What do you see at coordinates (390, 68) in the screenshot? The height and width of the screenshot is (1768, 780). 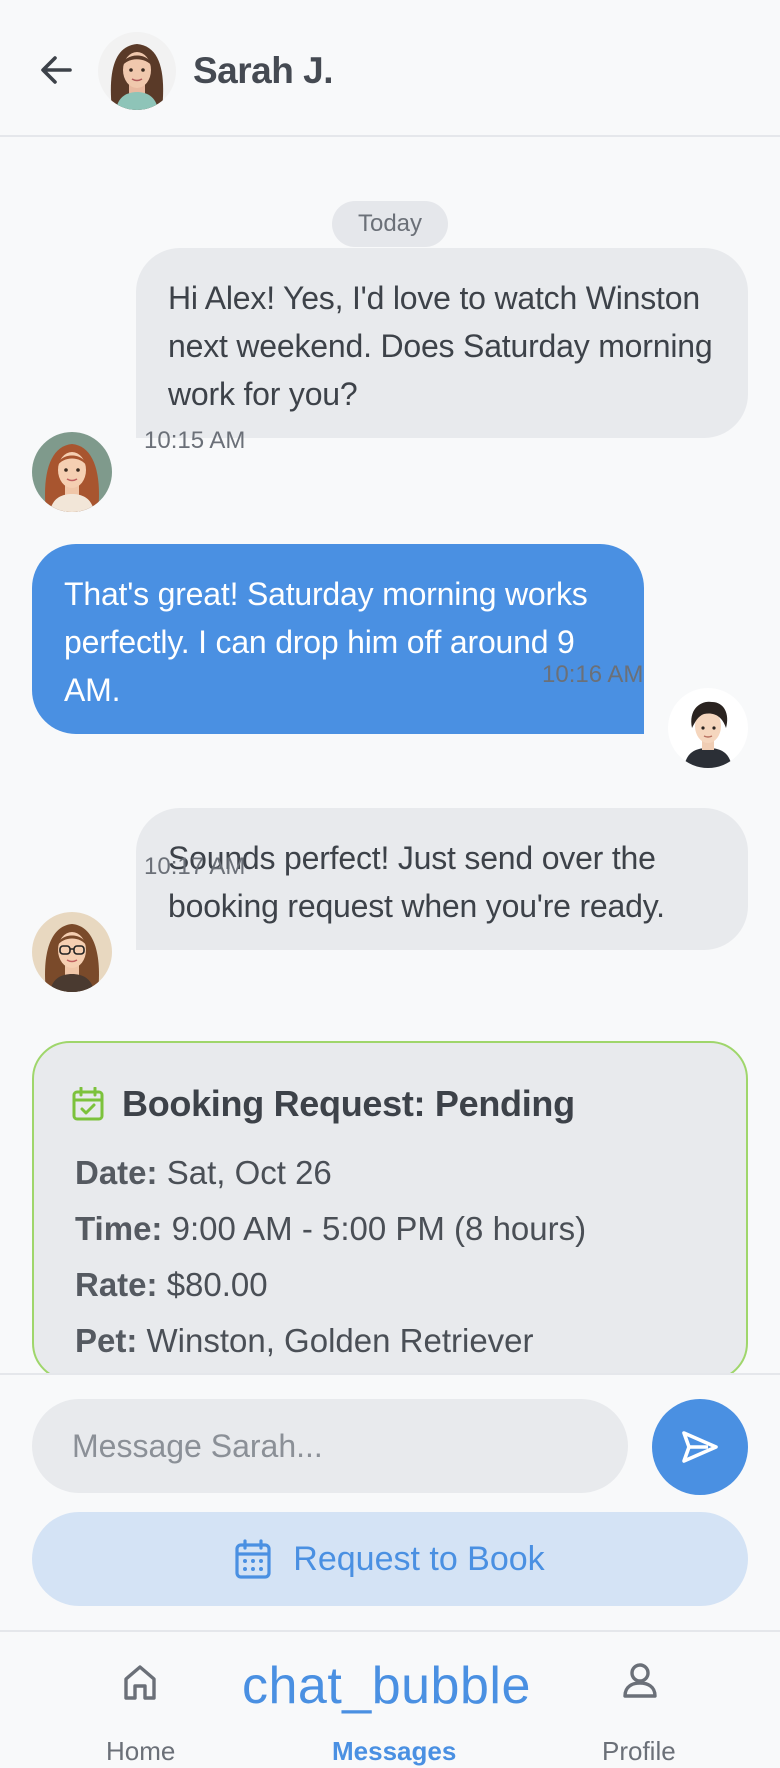 I see `chat-header: Sarah J.` at bounding box center [390, 68].